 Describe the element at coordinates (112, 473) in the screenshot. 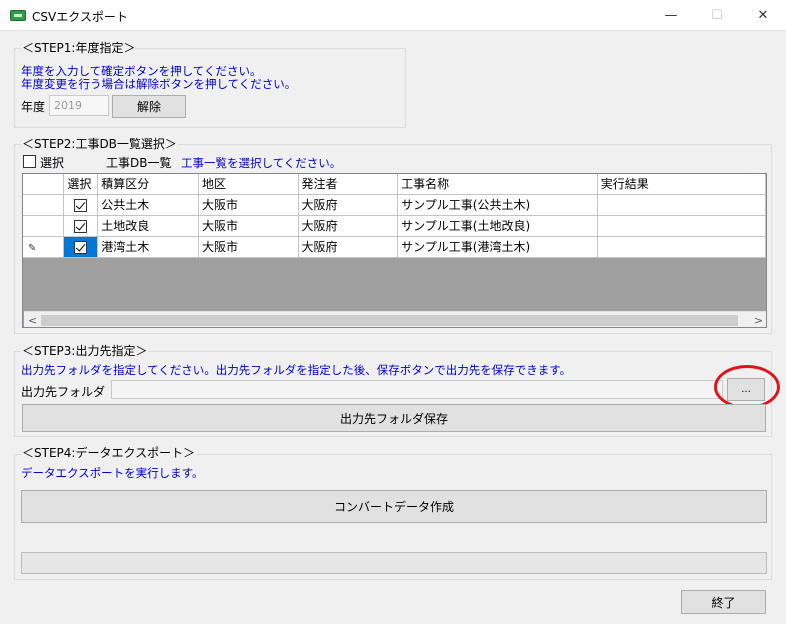

I see `step4-desc: データエクスポートを実行します。` at that location.